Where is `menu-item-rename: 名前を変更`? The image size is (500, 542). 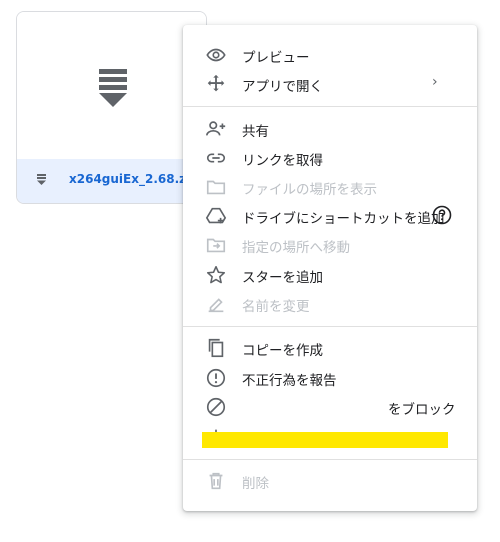
menu-item-rename: 名前を変更 is located at coordinates (330, 303).